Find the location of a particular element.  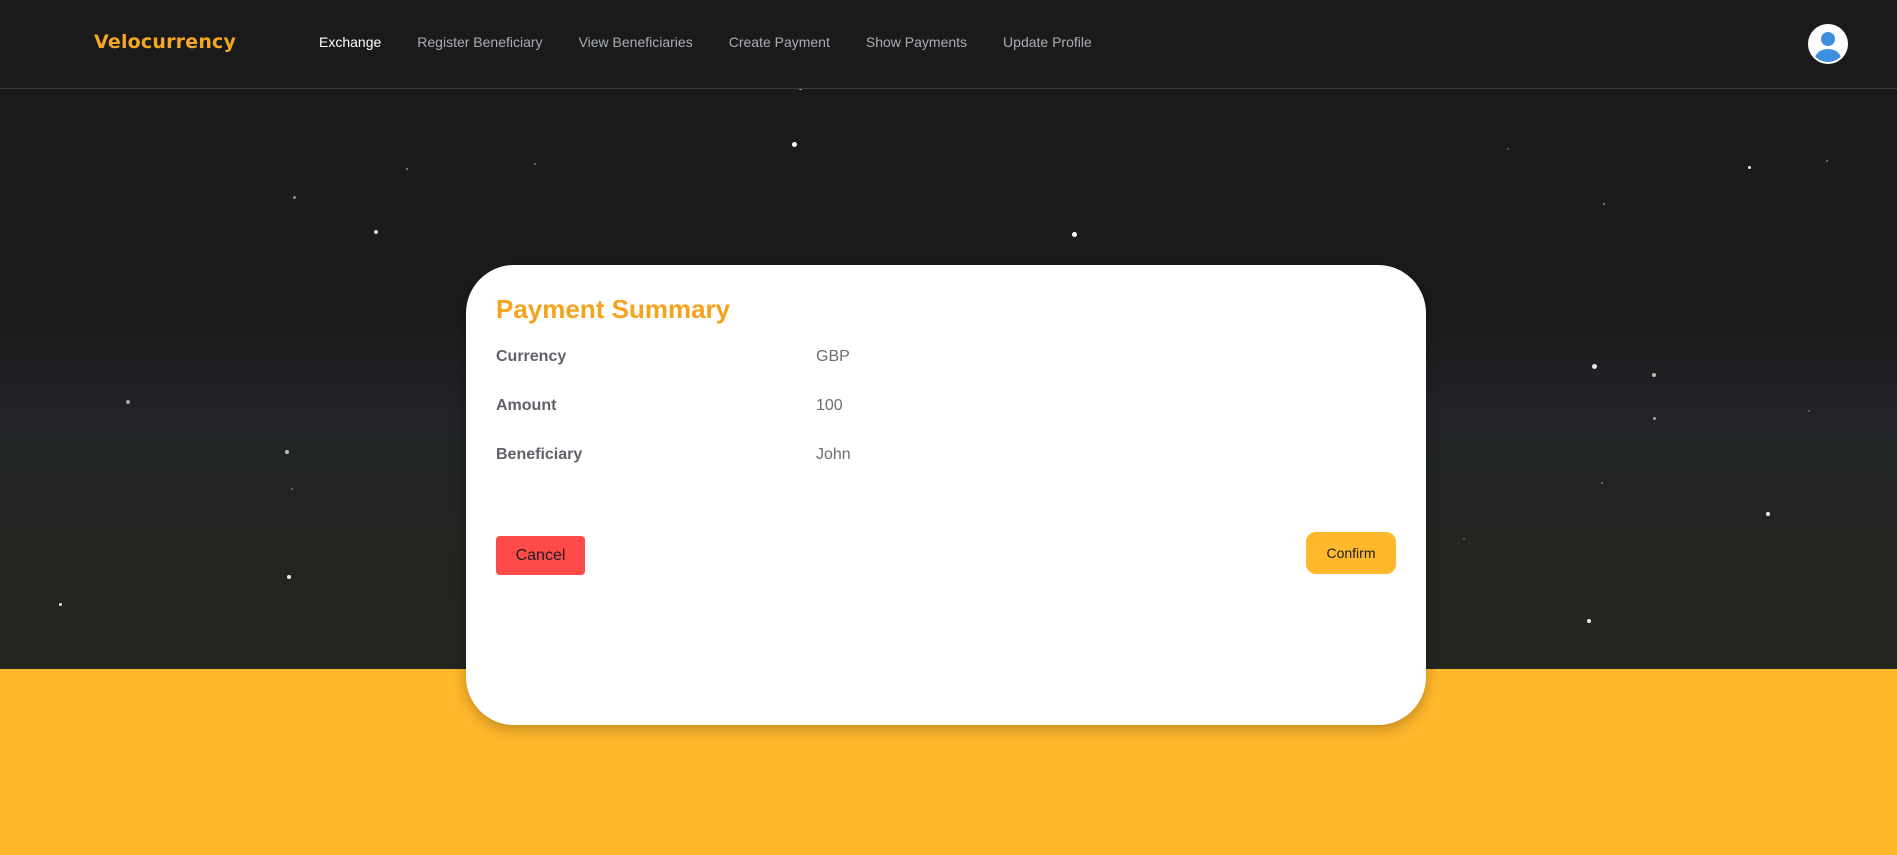

nav-link-register-beneficiary: Register Beneficiary is located at coordinates (479, 42).